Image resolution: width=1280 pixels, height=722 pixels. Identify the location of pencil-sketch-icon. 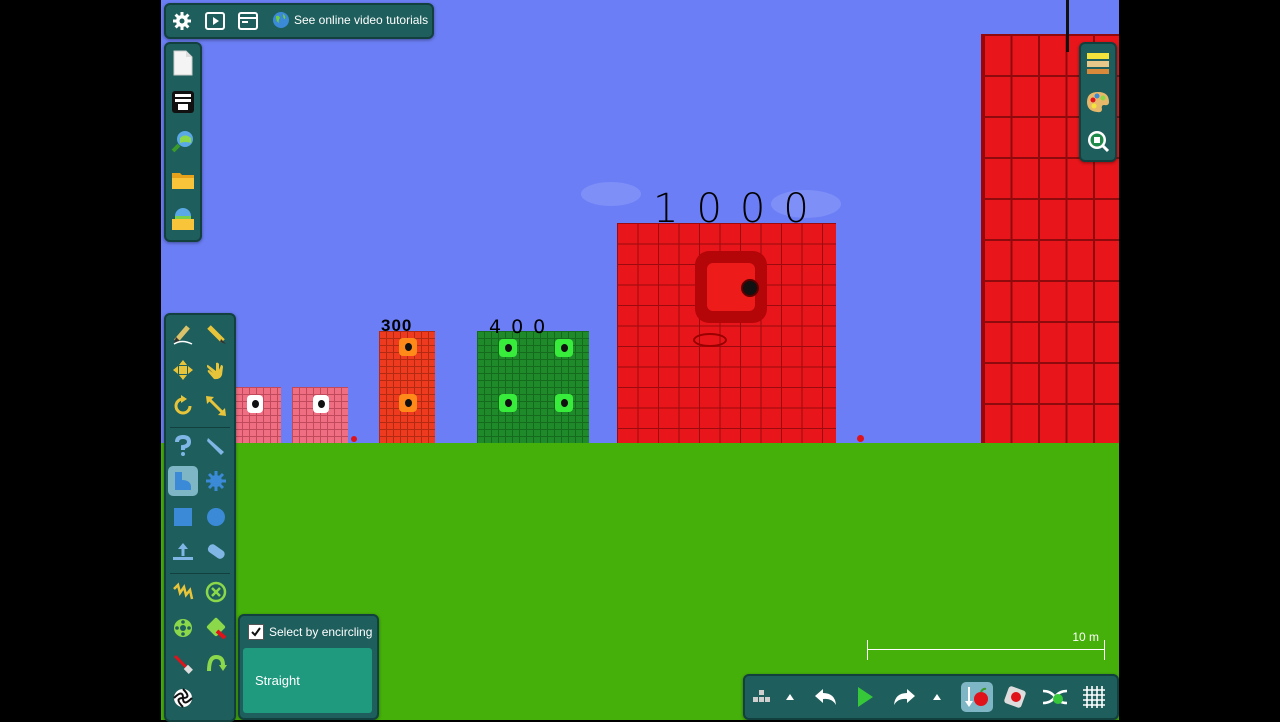
(183, 335).